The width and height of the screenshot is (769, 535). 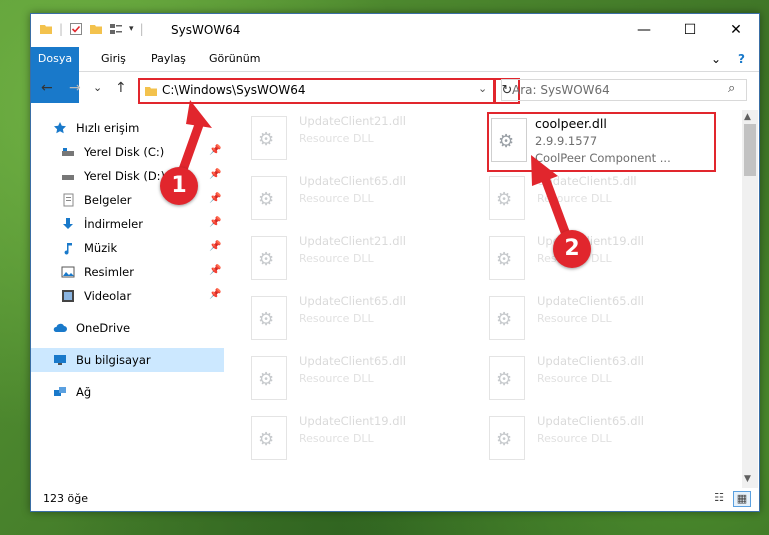 What do you see at coordinates (374, 171) in the screenshot?
I see `callout-arrows` at bounding box center [374, 171].